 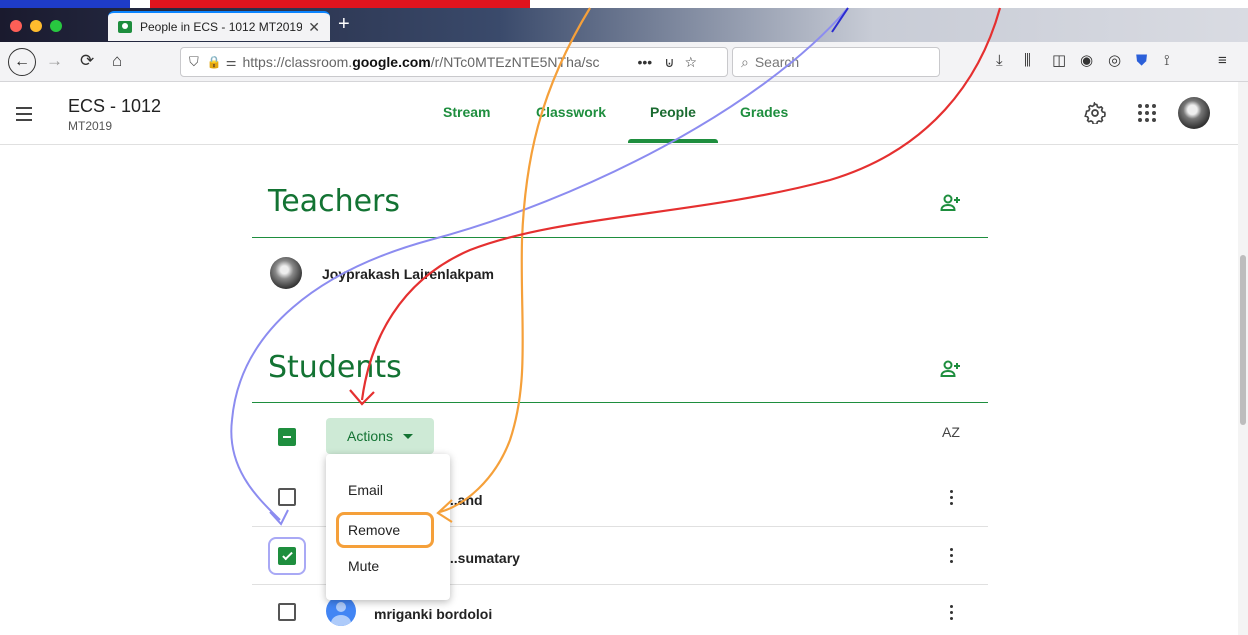 What do you see at coordinates (1086, 61) in the screenshot?
I see `account-icon: ◉` at bounding box center [1086, 61].